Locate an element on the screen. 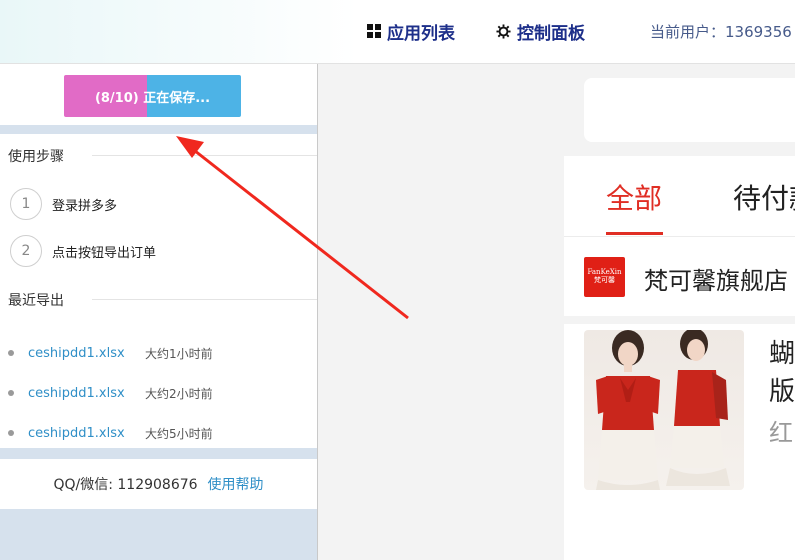 This screenshot has height=560, width=795. panel-footer: QQ/微信: 112908676 使用帮助 is located at coordinates (158, 484).